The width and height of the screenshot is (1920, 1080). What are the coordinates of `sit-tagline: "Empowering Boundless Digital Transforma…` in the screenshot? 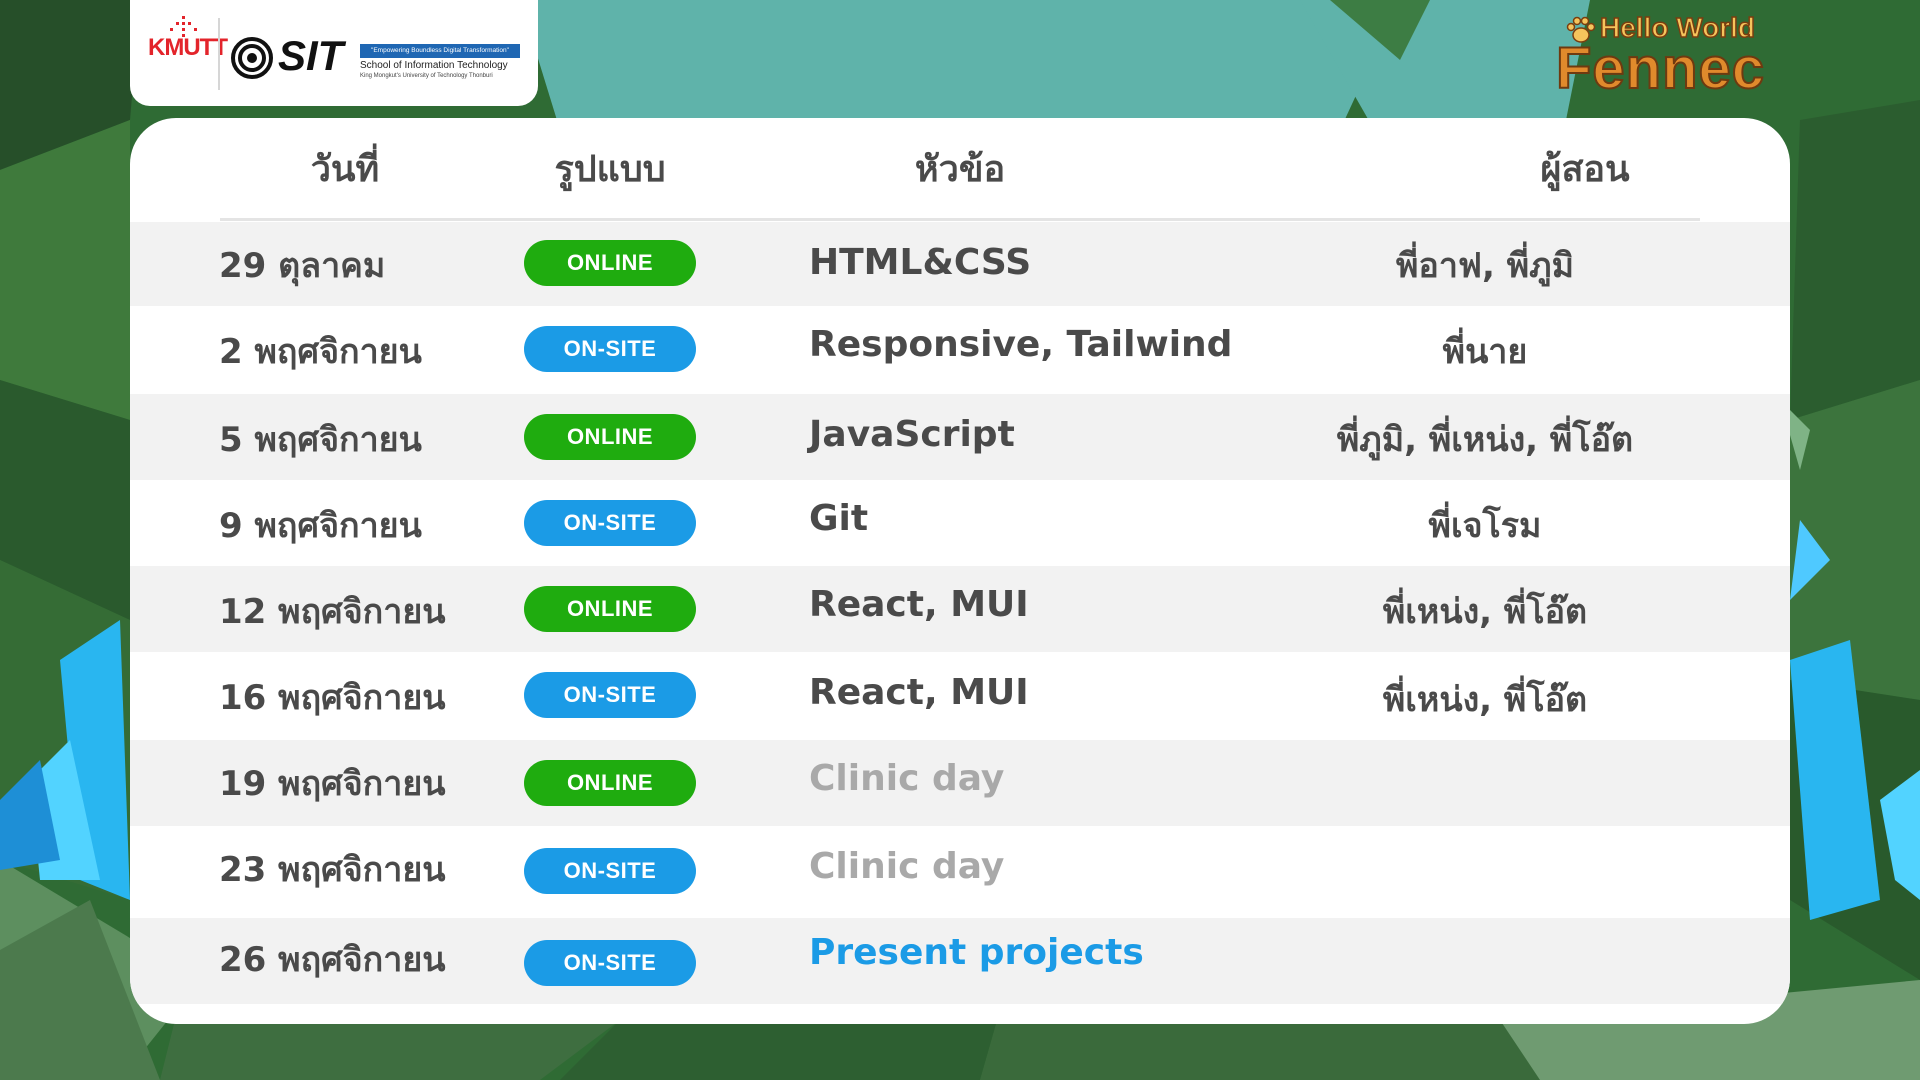 It's located at (440, 51).